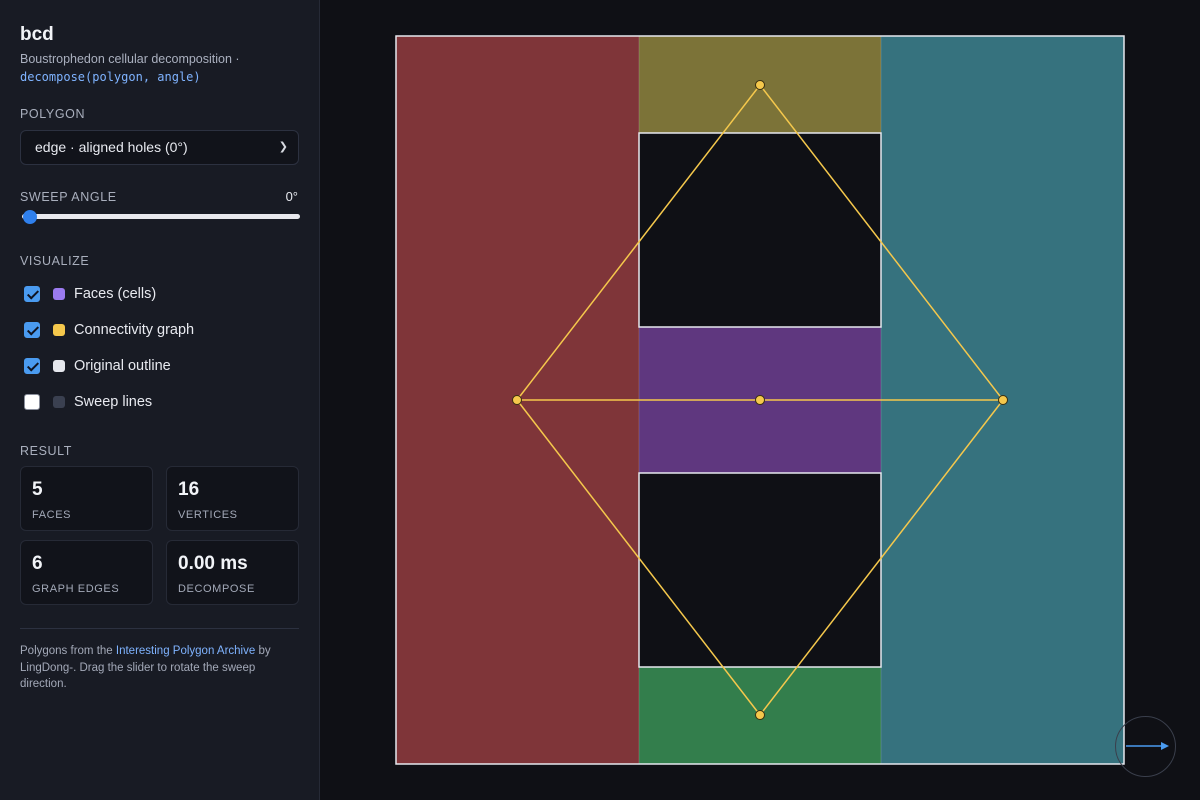 The image size is (1200, 800). I want to click on toggle-faces: Faces (cells), so click(90, 294).